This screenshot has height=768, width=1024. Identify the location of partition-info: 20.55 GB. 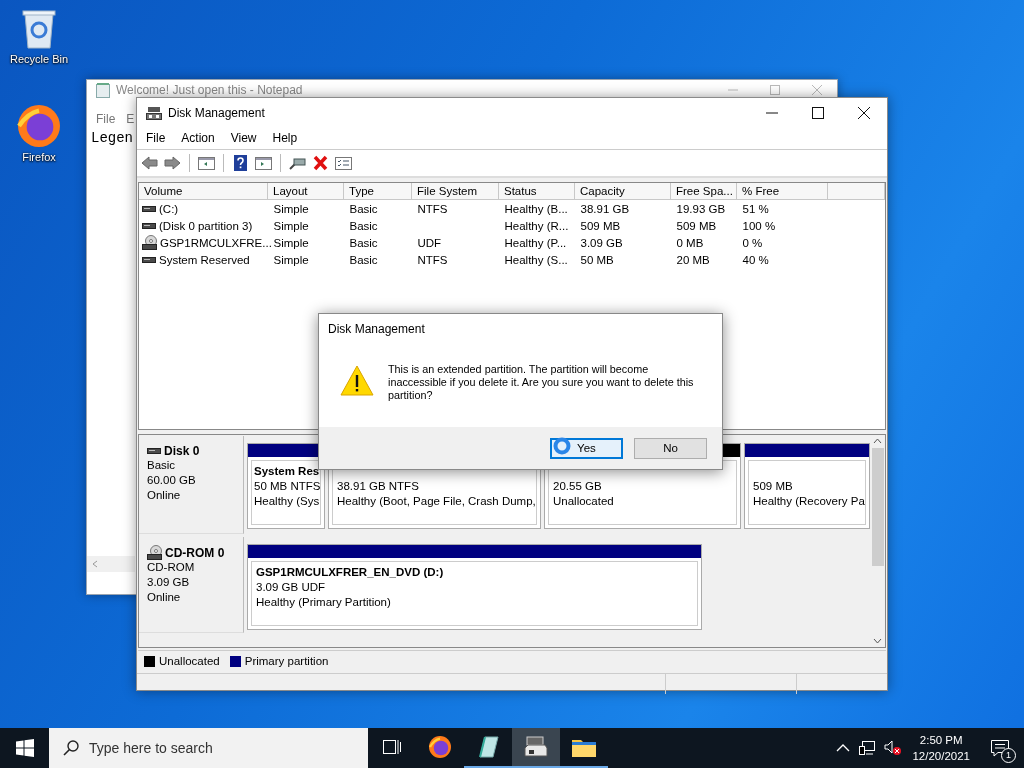
(578, 486).